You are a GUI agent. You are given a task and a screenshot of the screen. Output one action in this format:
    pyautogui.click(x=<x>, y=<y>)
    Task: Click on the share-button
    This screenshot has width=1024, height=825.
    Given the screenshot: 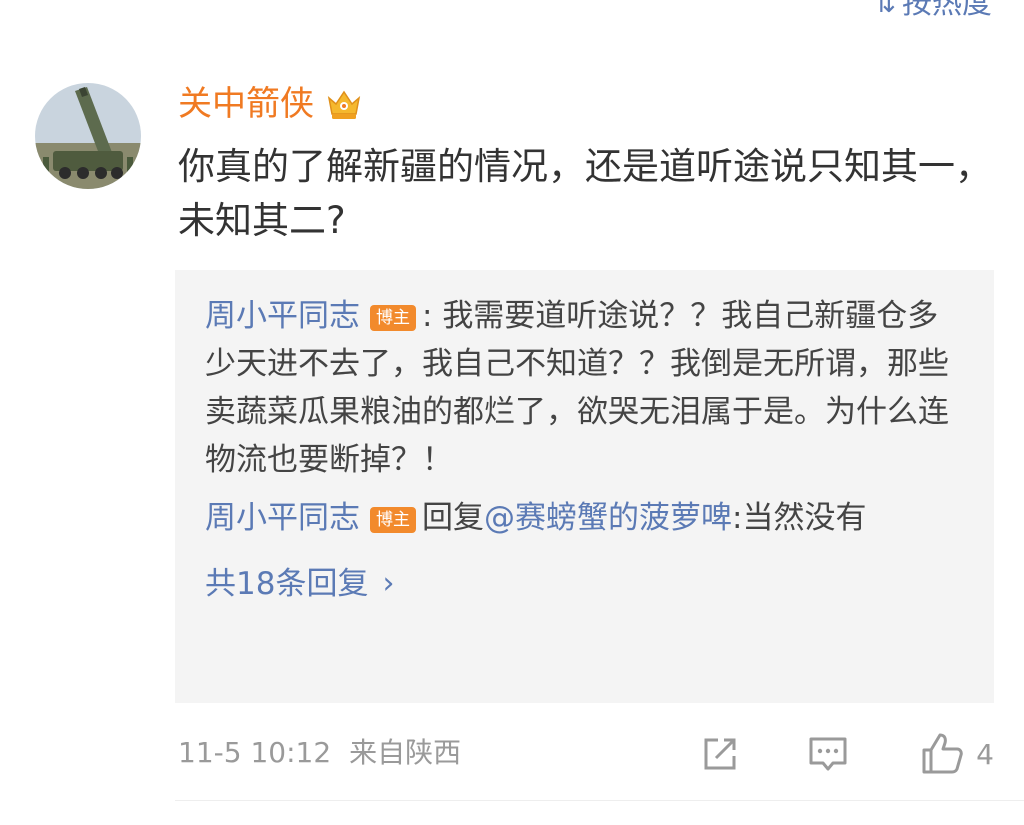 What is the action you would take?
    pyautogui.click(x=720, y=754)
    